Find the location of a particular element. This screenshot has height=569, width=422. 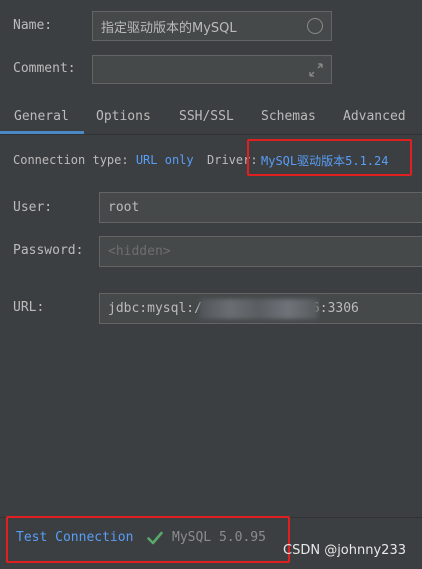

tab-bar: General Options SSH/SSL Schemas Advanced is located at coordinates (211, 118).